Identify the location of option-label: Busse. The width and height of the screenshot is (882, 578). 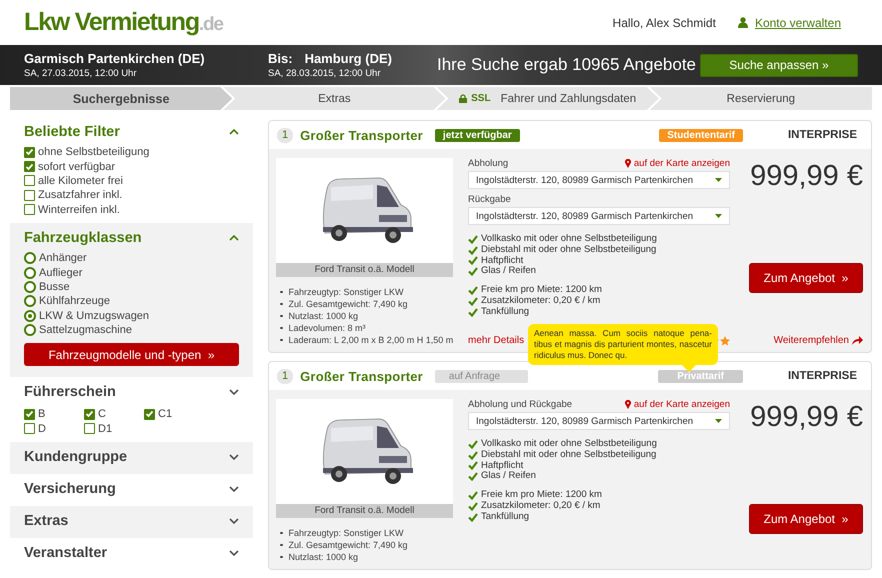
(54, 286).